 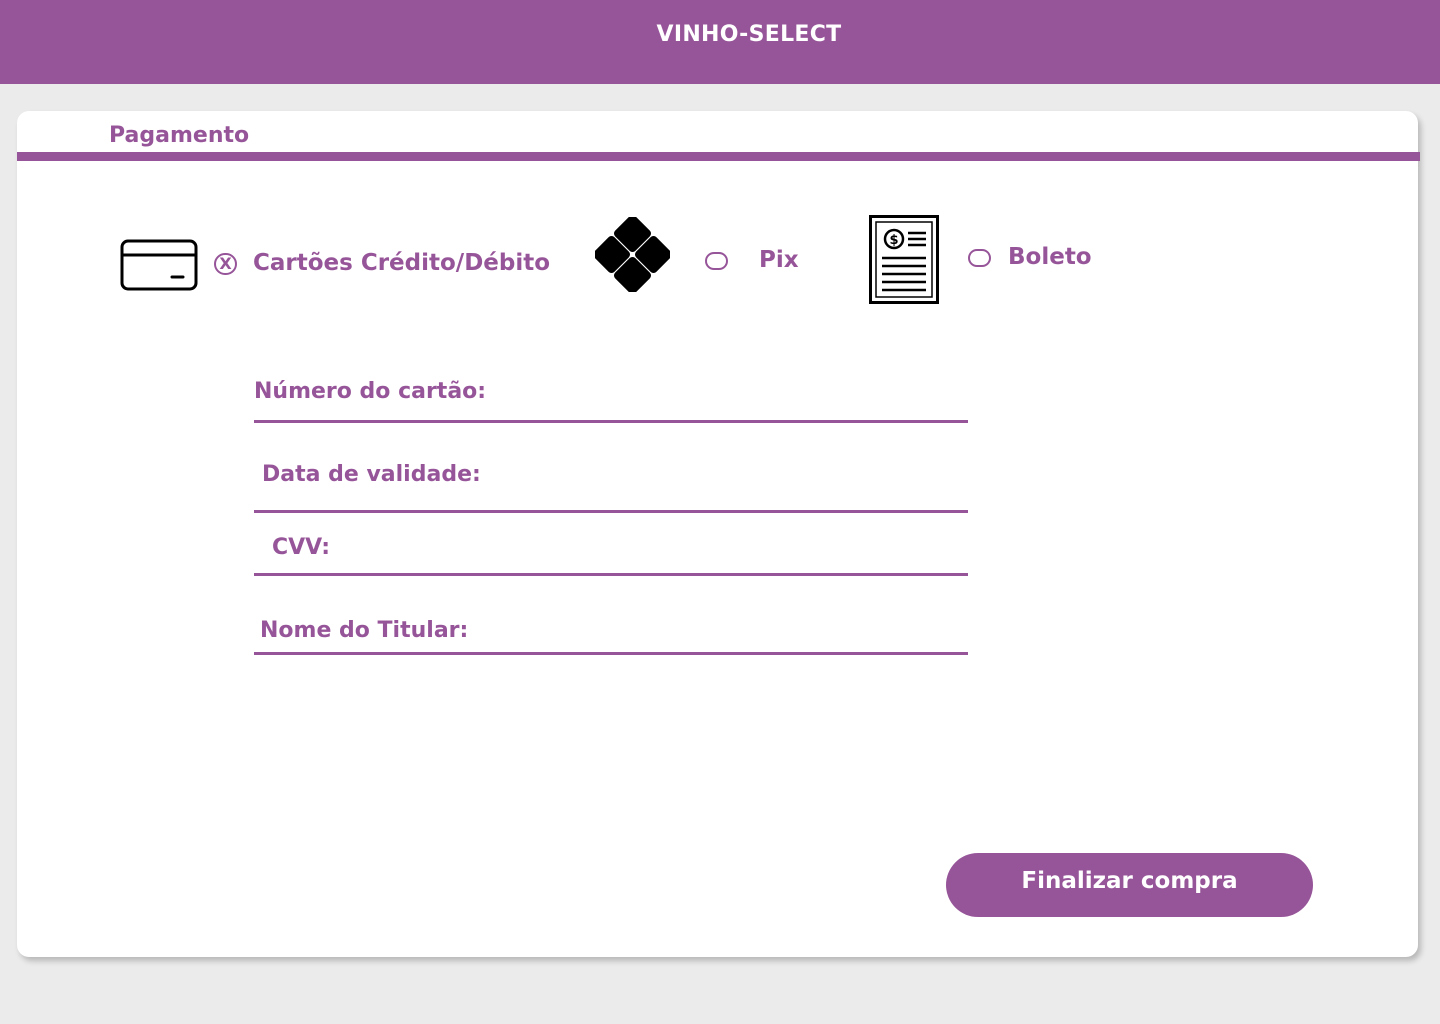 What do you see at coordinates (611, 574) in the screenshot?
I see `cvv-field` at bounding box center [611, 574].